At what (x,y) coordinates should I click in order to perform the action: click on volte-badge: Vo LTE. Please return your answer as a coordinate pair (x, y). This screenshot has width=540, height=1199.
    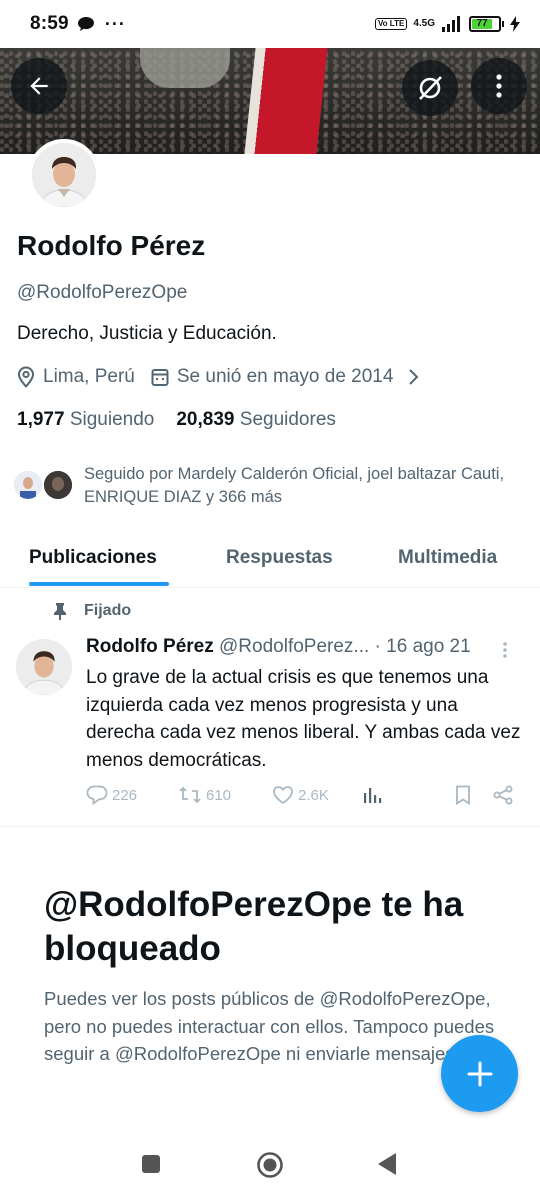
    Looking at the image, I should click on (391, 24).